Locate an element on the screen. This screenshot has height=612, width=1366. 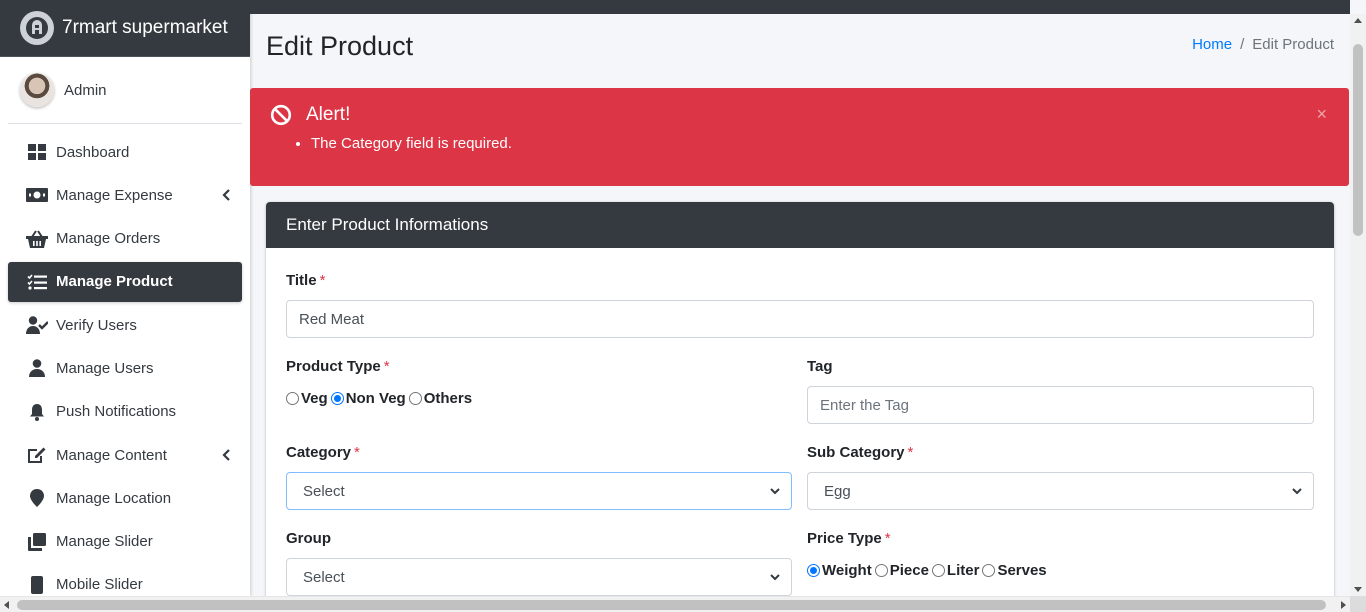
sidebar-item-manage-product: Manage Product is located at coordinates (125, 281).